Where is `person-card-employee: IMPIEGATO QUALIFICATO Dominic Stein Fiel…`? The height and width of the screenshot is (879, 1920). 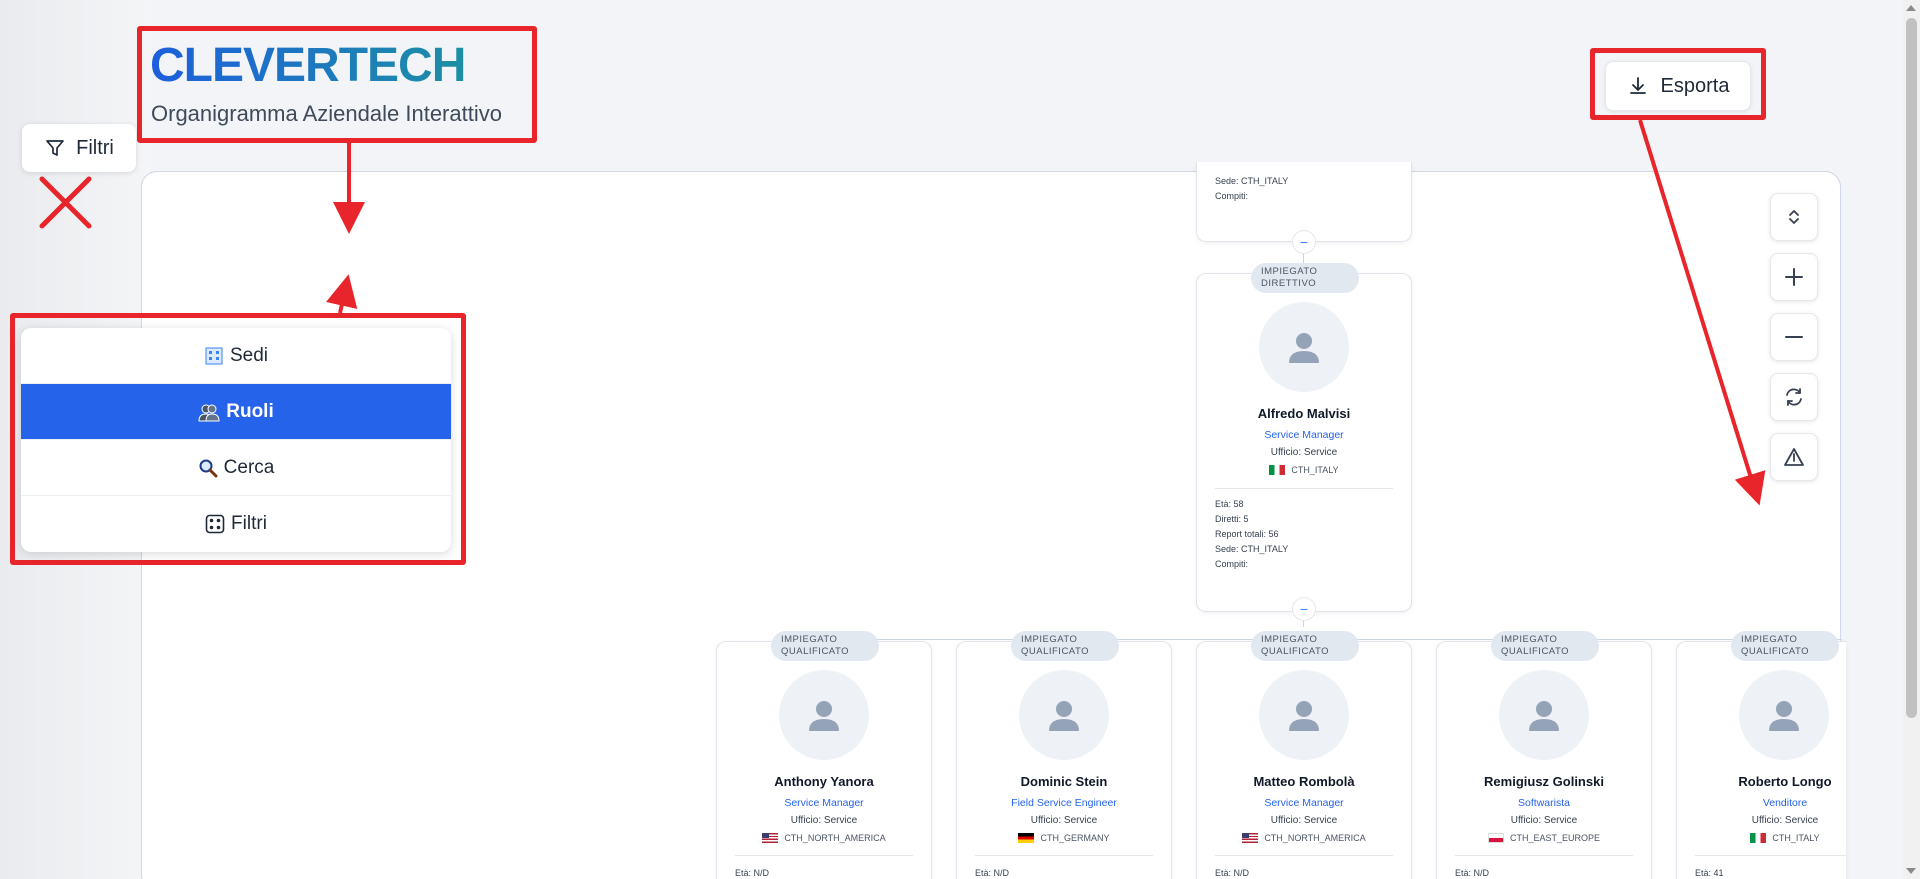 person-card-employee: IMPIEGATO QUALIFICATO Dominic Stein Fiel… is located at coordinates (1064, 755).